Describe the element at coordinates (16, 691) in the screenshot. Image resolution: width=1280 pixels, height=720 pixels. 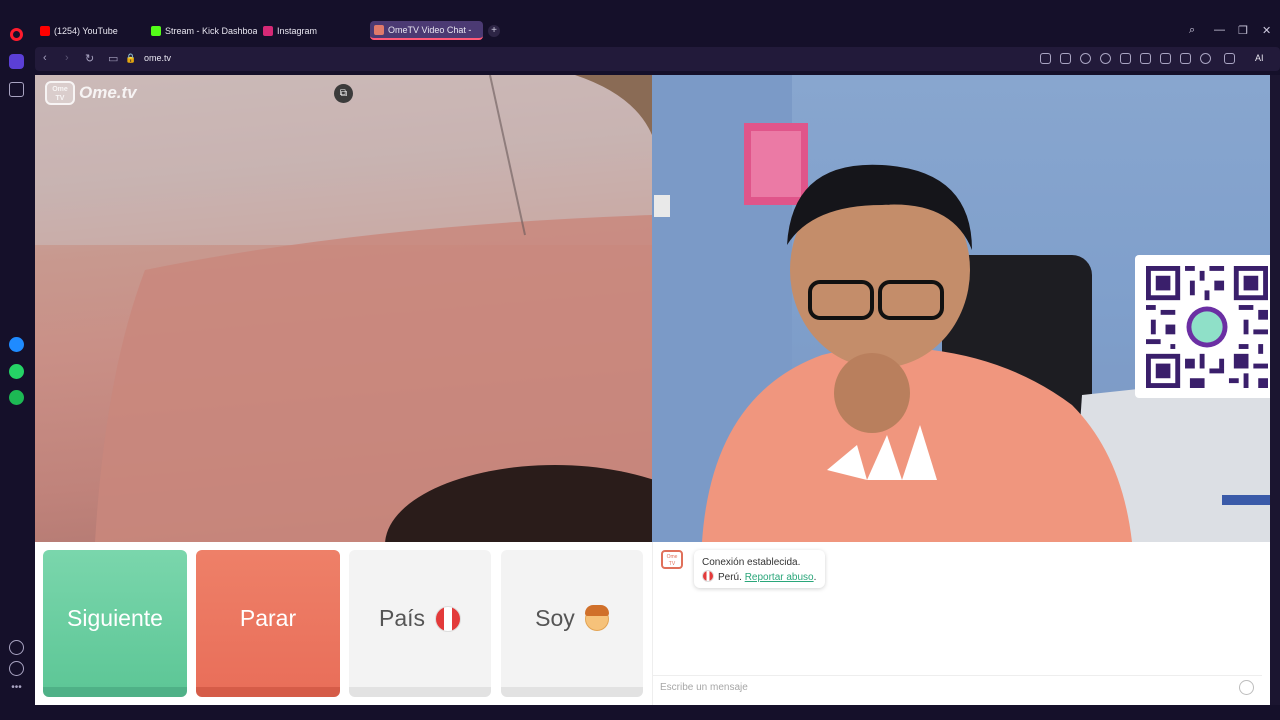
I see `more-icon: •••` at that location.